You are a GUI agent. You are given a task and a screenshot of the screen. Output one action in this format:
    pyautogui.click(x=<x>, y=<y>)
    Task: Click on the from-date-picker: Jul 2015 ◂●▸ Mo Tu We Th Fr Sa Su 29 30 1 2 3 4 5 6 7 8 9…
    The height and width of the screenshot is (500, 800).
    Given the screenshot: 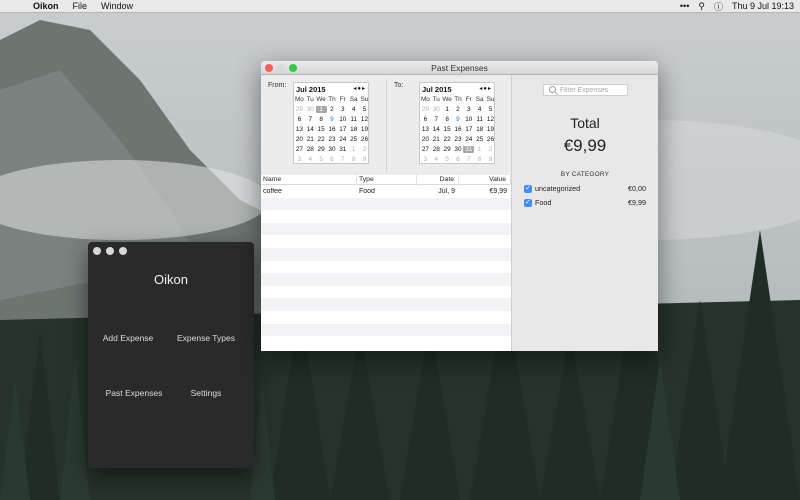 What is the action you would take?
    pyautogui.click(x=331, y=123)
    